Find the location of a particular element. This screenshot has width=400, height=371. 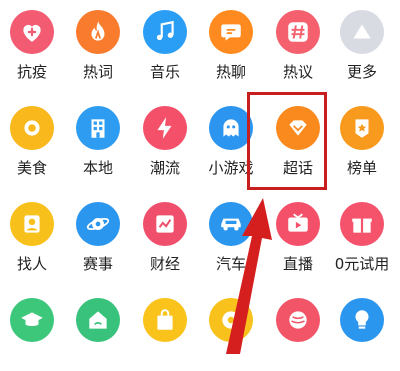

chart-icon is located at coordinates (165, 224).